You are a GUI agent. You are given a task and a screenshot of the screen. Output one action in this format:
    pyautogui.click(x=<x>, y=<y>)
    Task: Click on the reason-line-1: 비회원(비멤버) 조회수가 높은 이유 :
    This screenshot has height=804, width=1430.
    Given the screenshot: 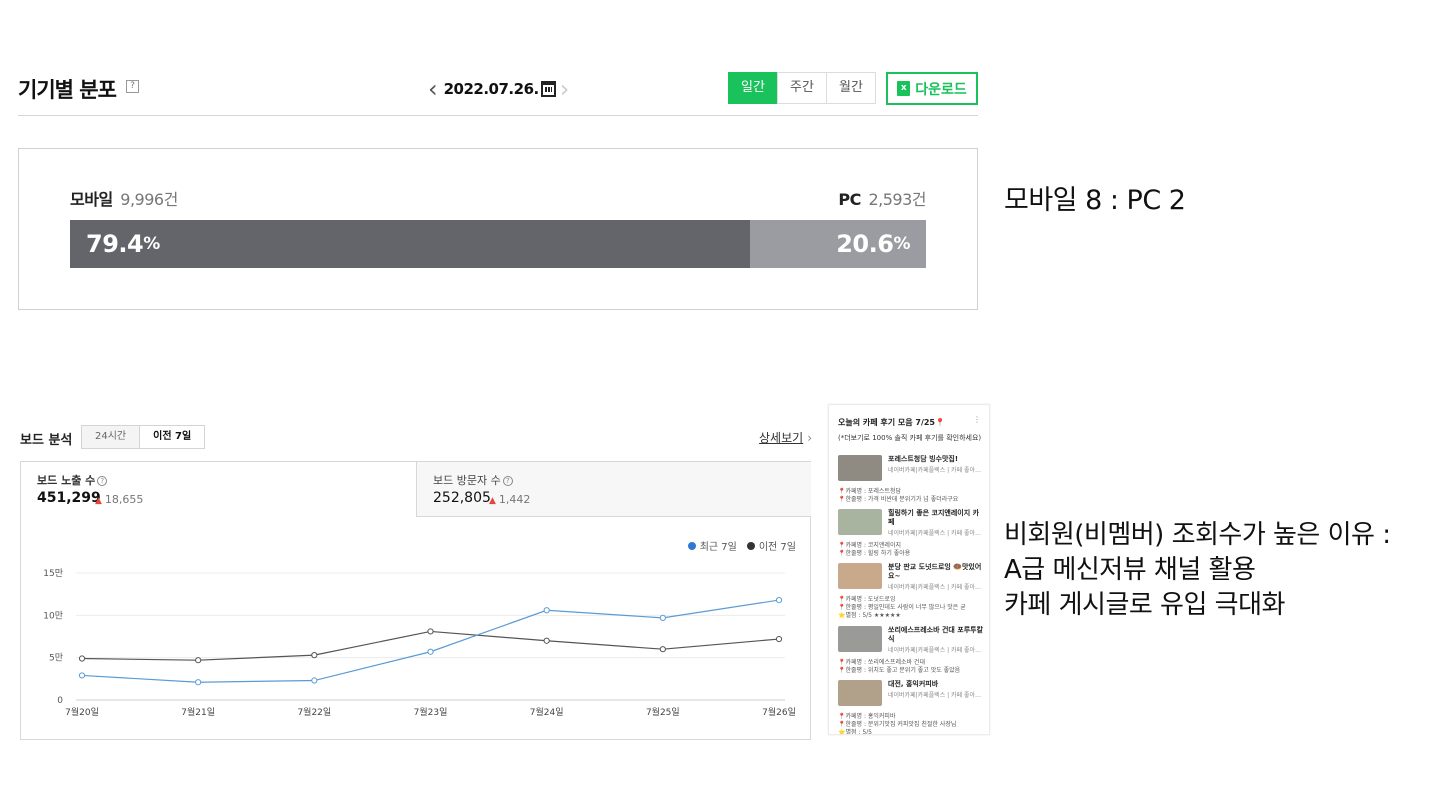 What is the action you would take?
    pyautogui.click(x=1197, y=535)
    